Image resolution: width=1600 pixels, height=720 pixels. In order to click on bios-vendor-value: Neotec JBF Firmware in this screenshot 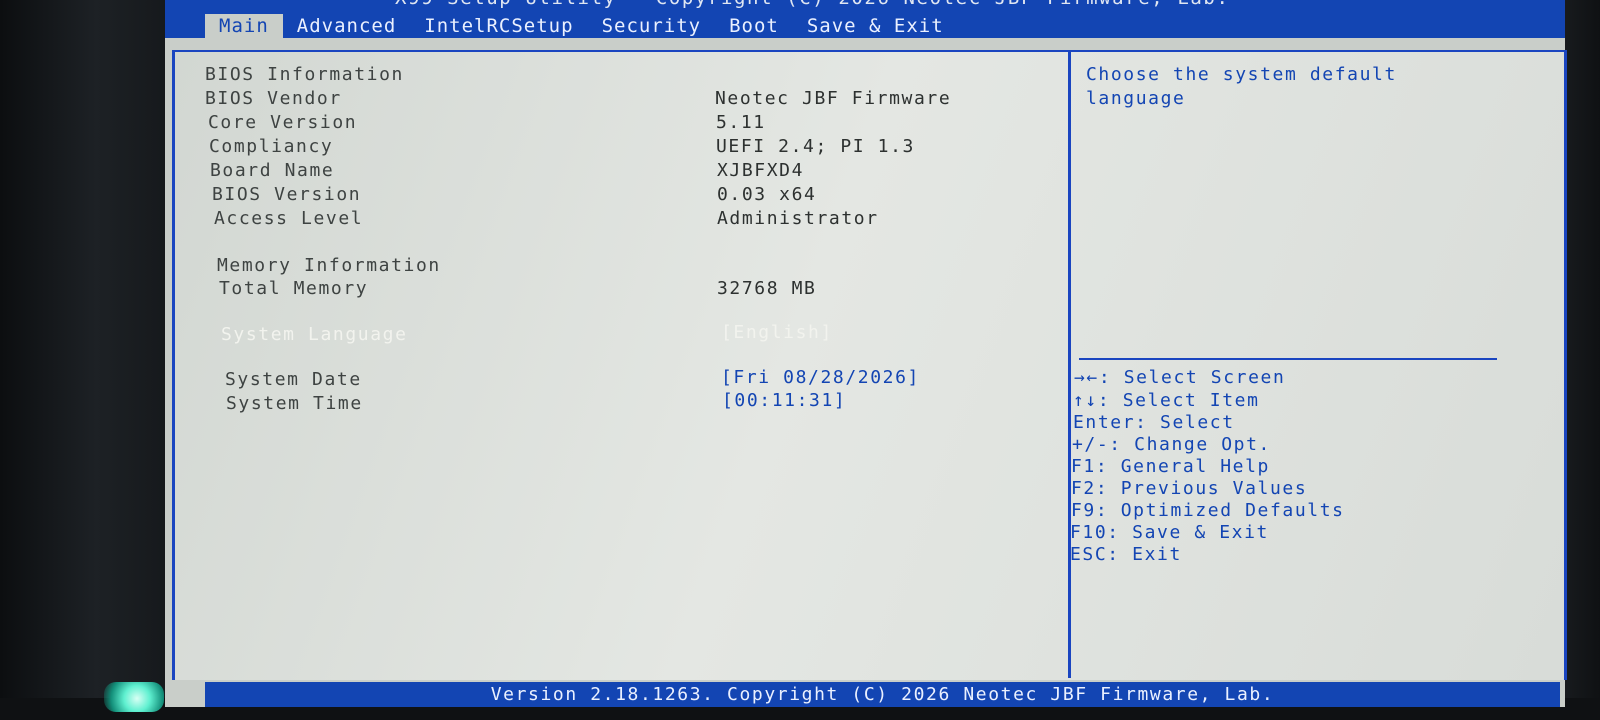, I will do `click(833, 98)`.